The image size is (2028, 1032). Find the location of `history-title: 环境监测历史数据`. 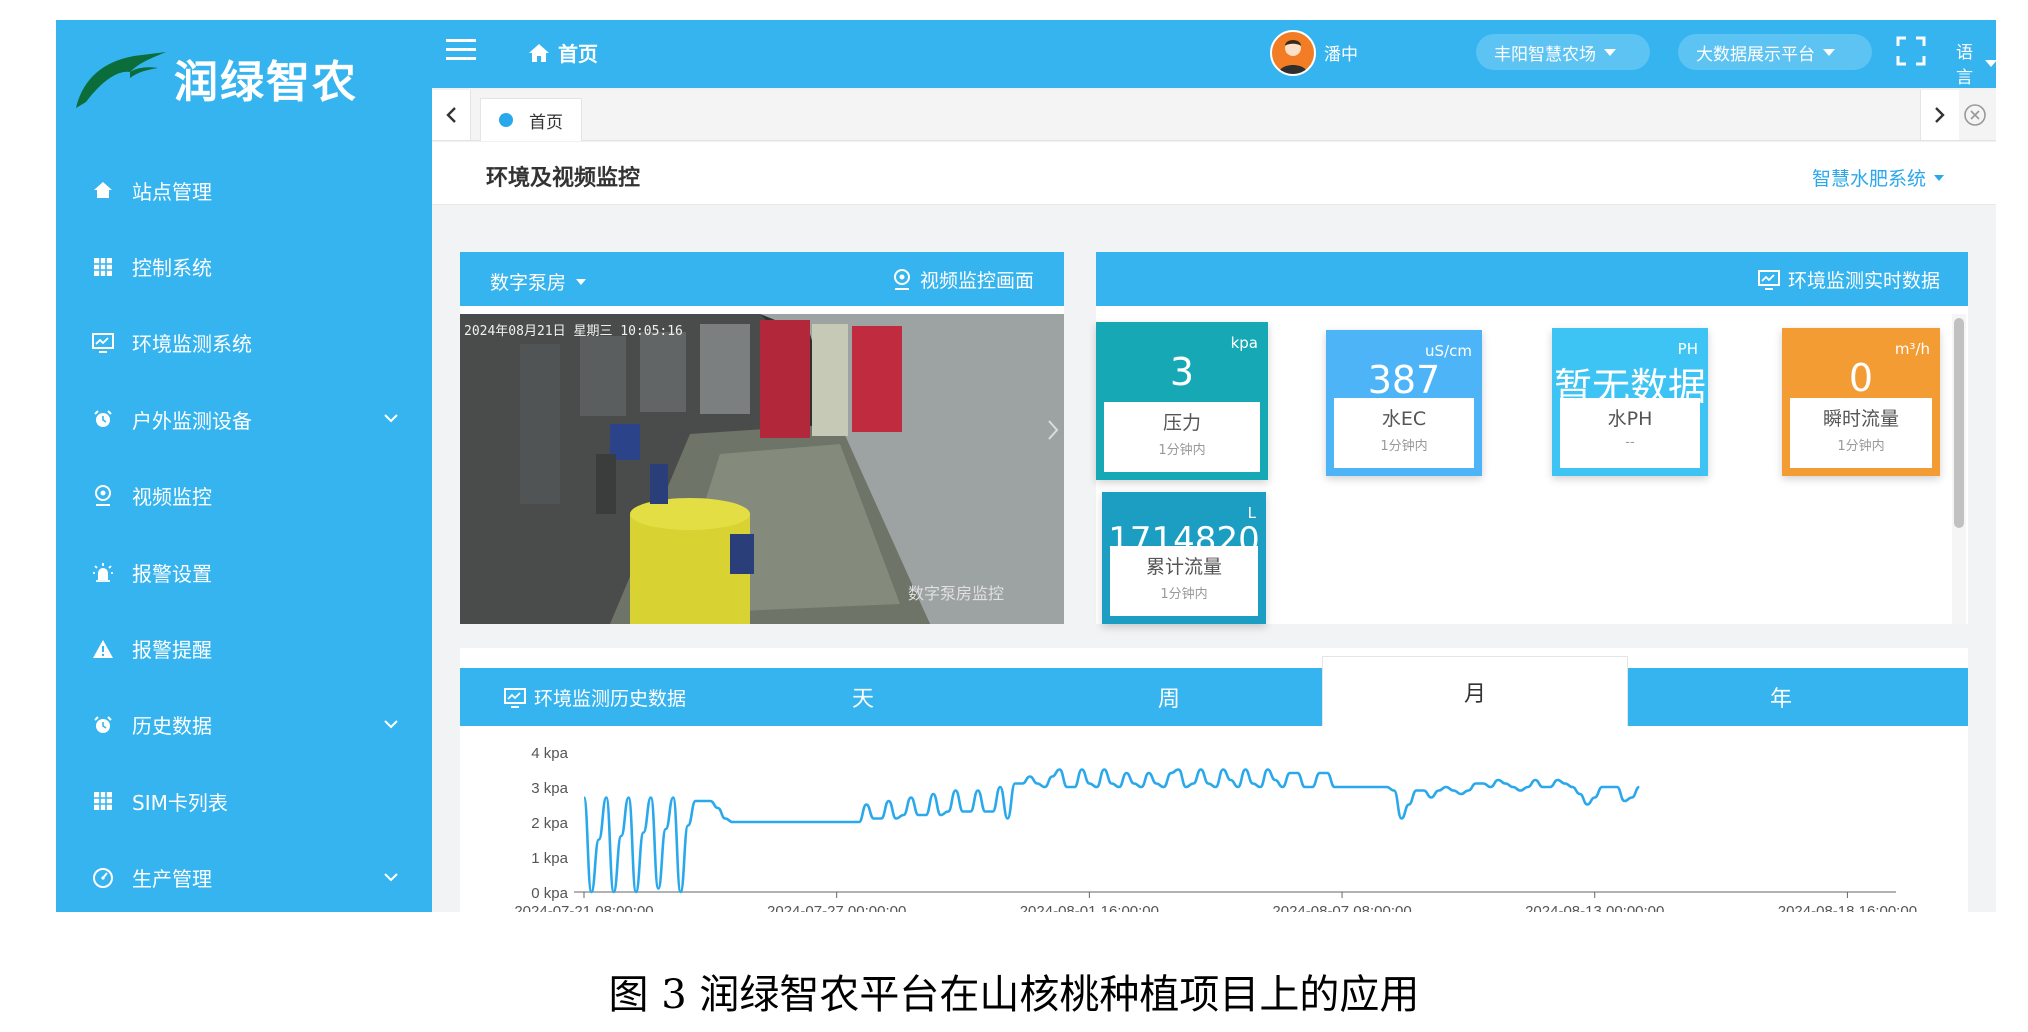

history-title: 环境监测历史数据 is located at coordinates (595, 697).